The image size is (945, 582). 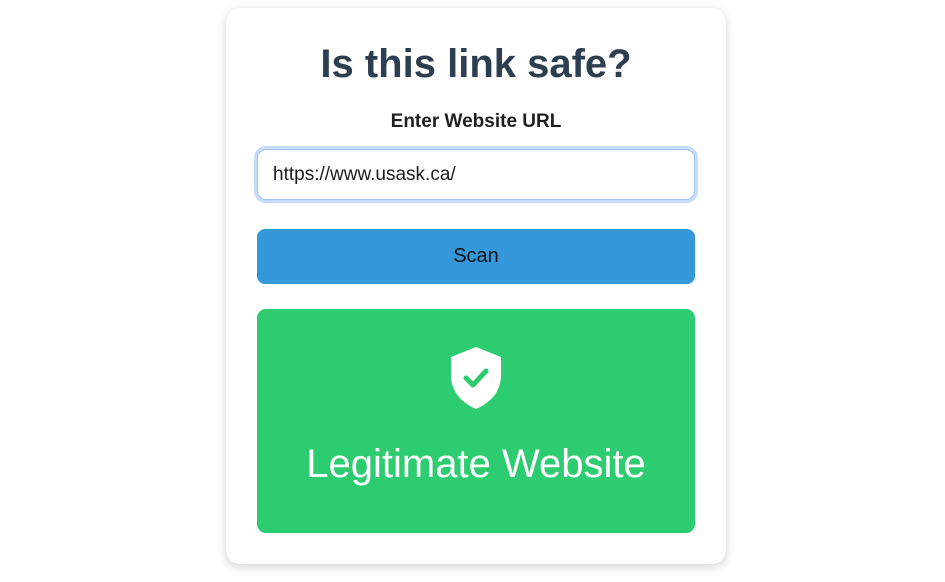 What do you see at coordinates (476, 174) in the screenshot?
I see `url-input` at bounding box center [476, 174].